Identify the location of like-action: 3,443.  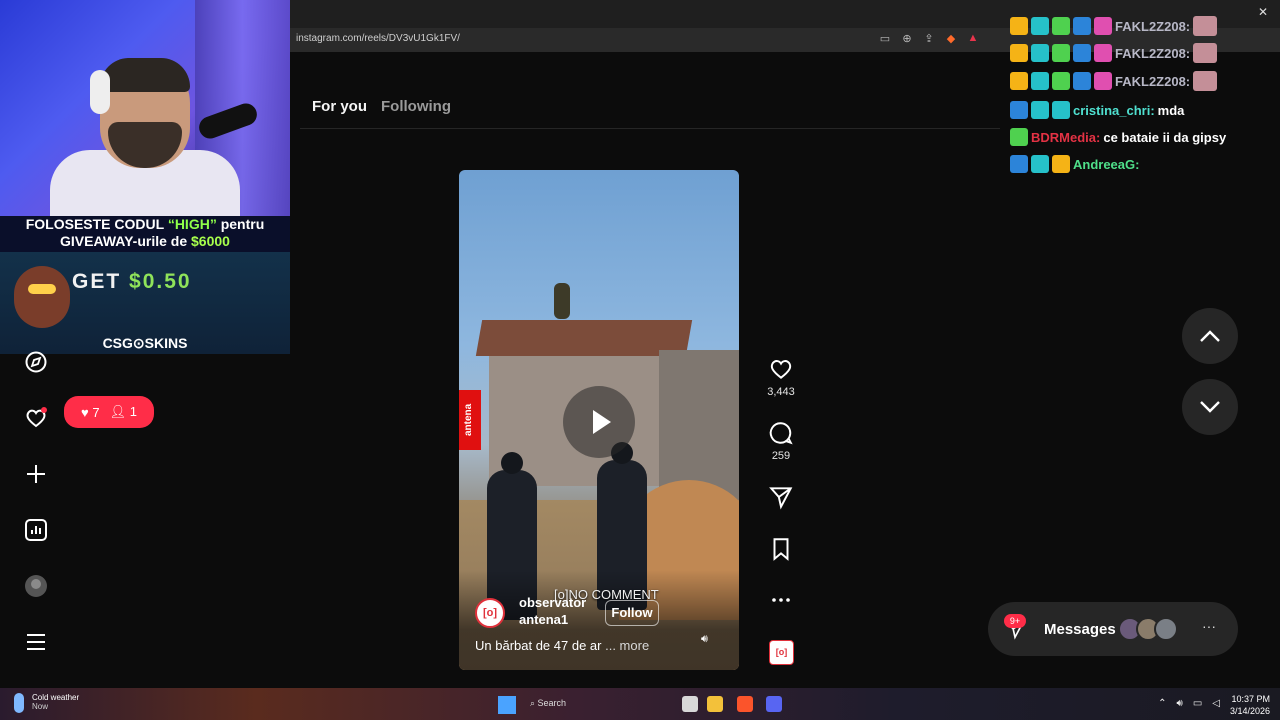
(781, 377).